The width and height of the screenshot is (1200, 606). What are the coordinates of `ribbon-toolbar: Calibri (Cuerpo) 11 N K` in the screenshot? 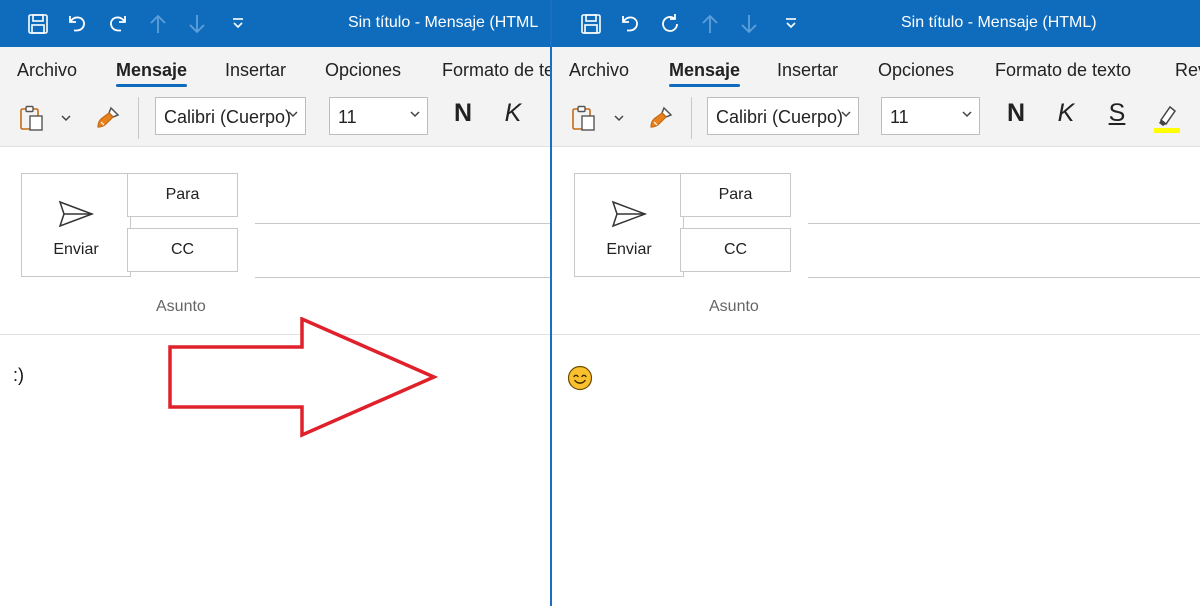 It's located at (275, 119).